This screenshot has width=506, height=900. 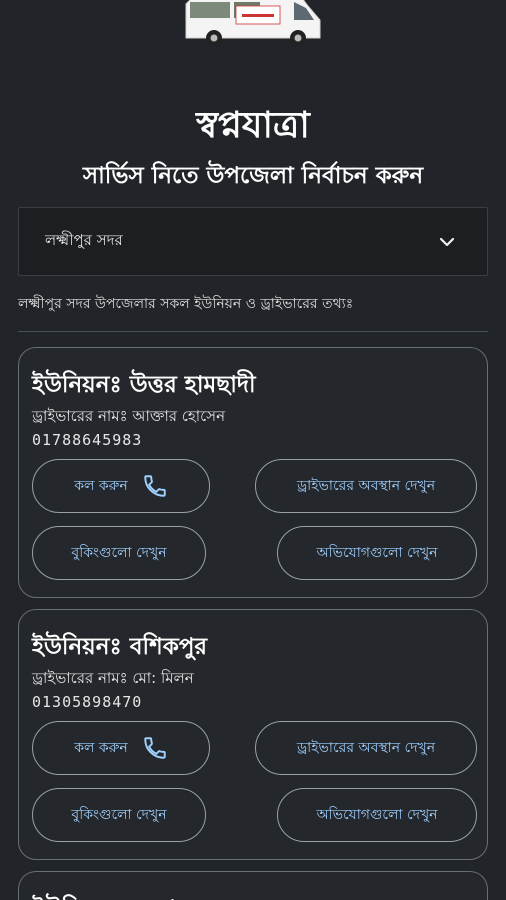 What do you see at coordinates (84, 240) in the screenshot?
I see `upazila-select-value: লক্ষ্মীপুর সদর` at bounding box center [84, 240].